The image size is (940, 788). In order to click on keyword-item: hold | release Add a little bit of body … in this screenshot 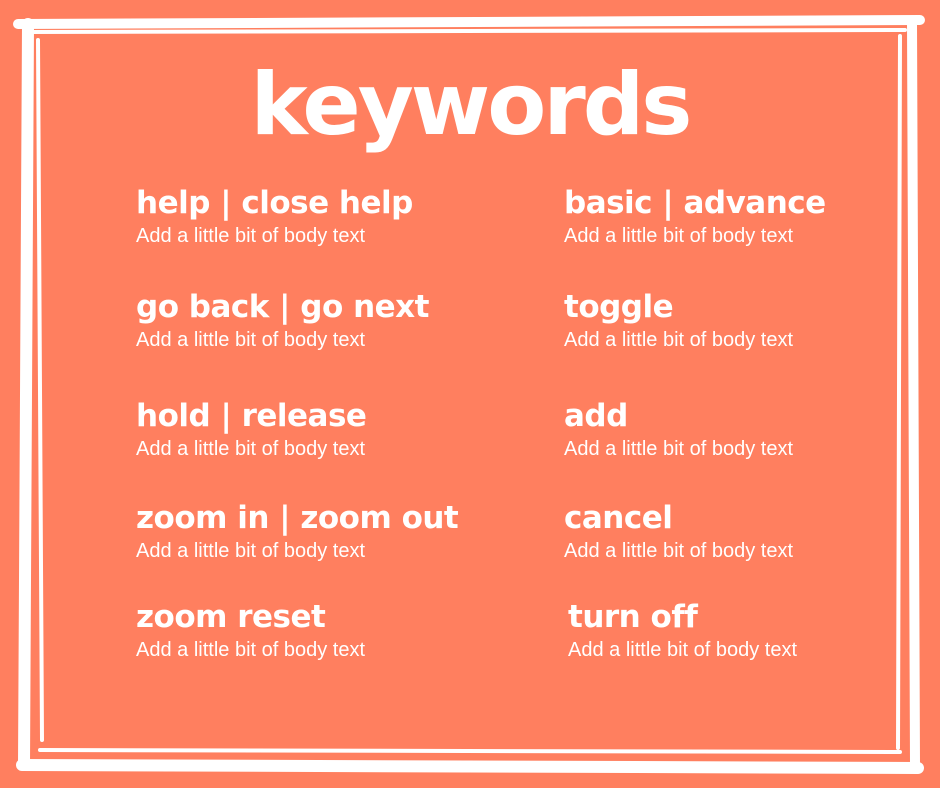, I will do `click(251, 429)`.